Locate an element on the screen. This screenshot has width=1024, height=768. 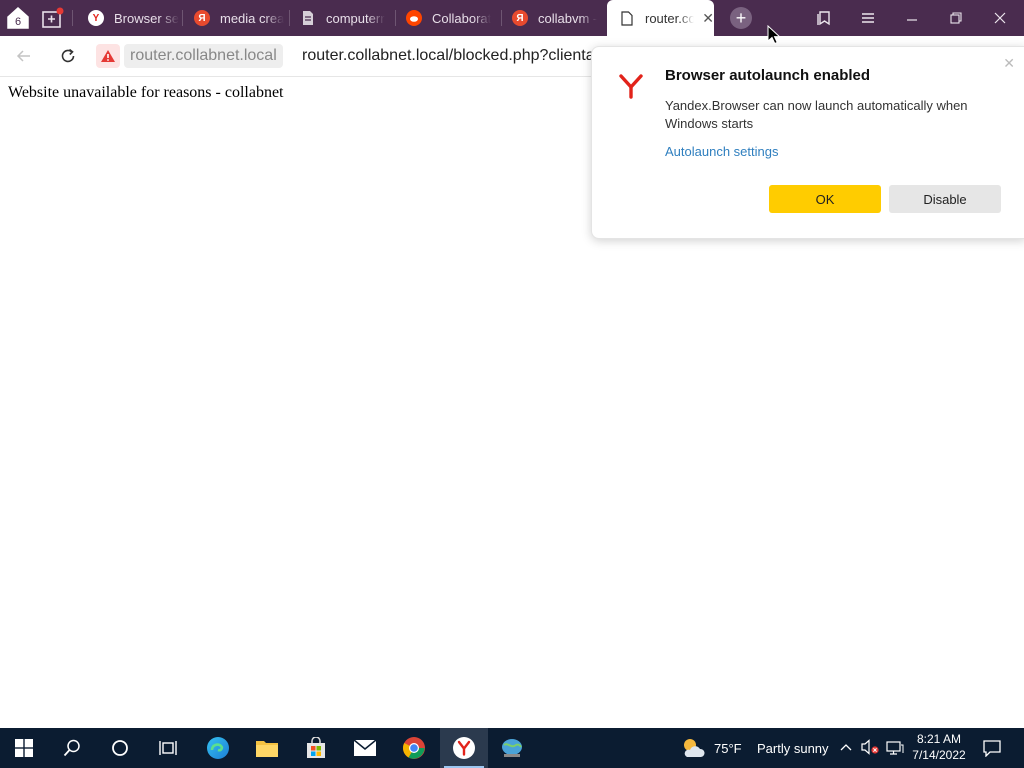
tab-counter-button: 6 is located at coordinates (18, 18).